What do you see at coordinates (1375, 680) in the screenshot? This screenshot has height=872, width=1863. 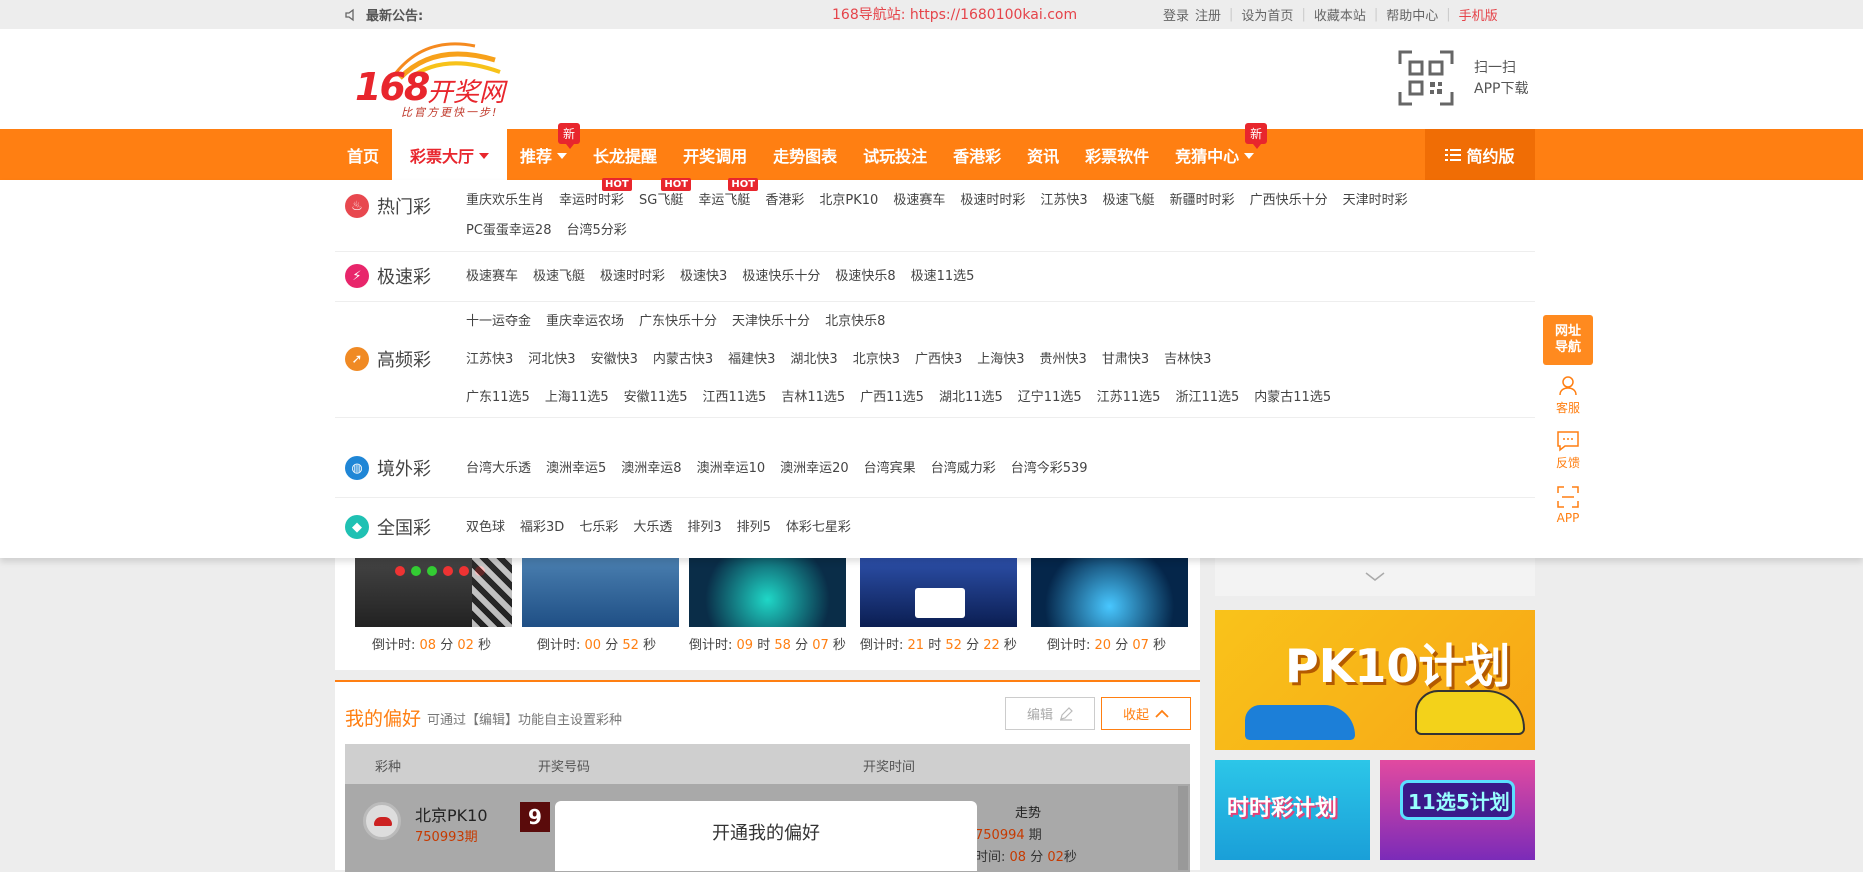 I see `ad-banner-pk10: PK10计划` at bounding box center [1375, 680].